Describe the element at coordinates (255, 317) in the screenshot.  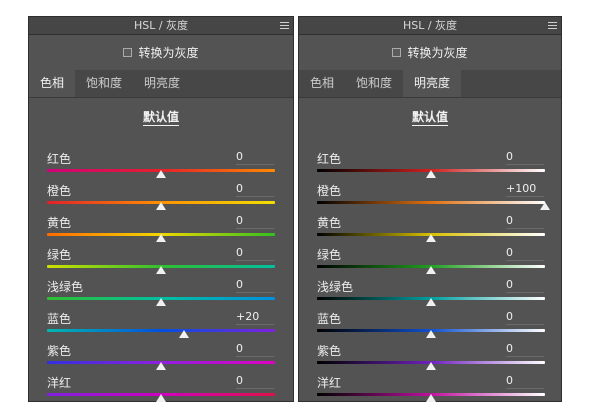
I see `slider-value-field: +20` at that location.